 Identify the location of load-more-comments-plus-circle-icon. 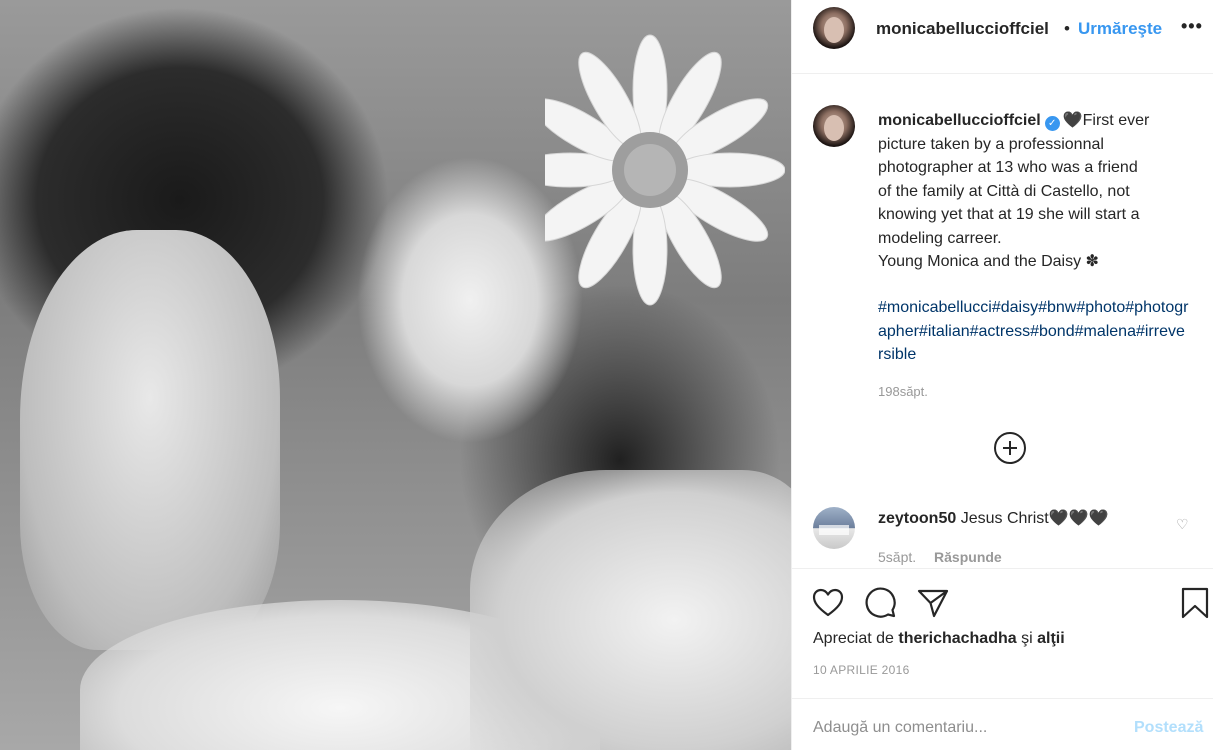
(1010, 448).